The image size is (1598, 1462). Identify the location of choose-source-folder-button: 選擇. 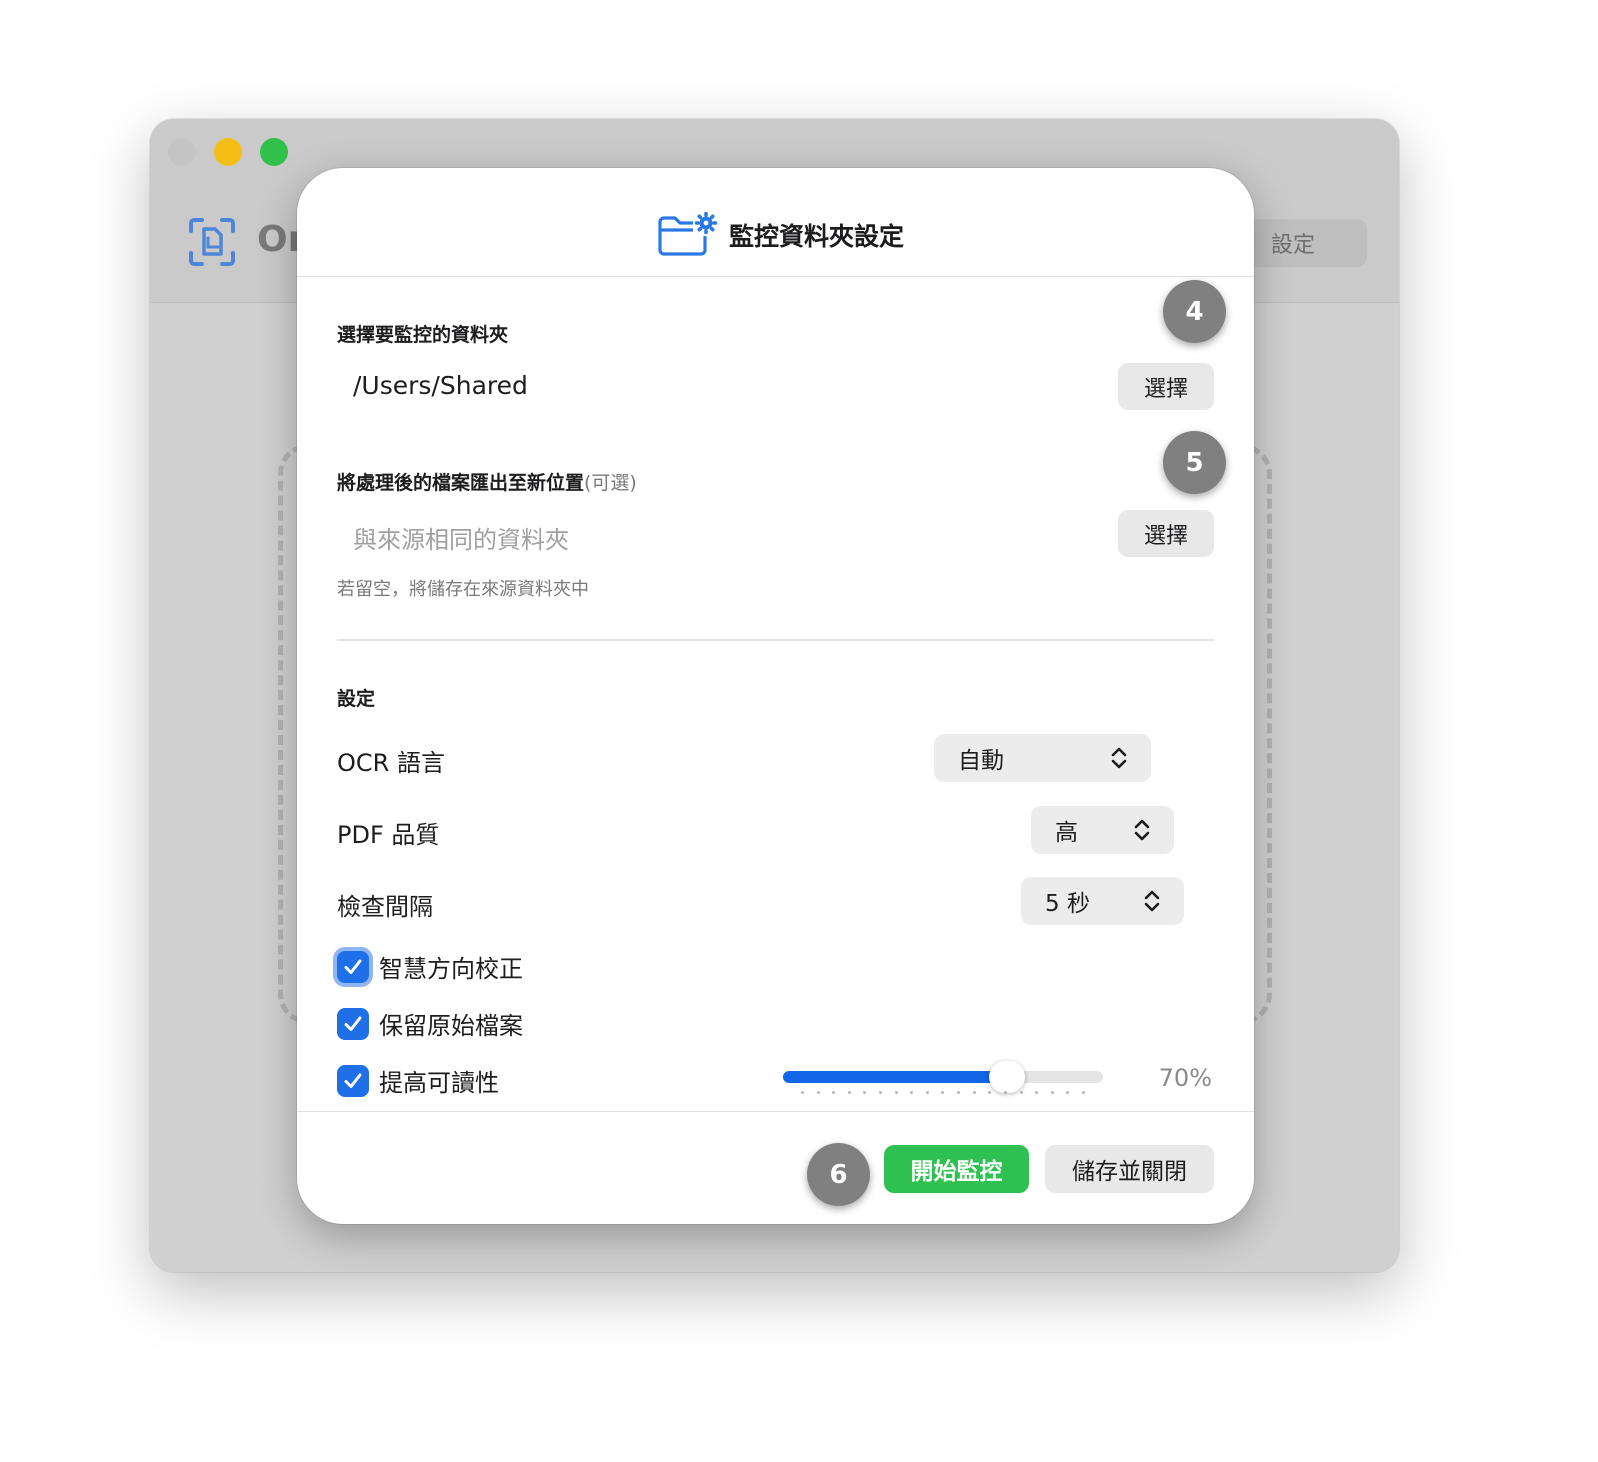
(1166, 386).